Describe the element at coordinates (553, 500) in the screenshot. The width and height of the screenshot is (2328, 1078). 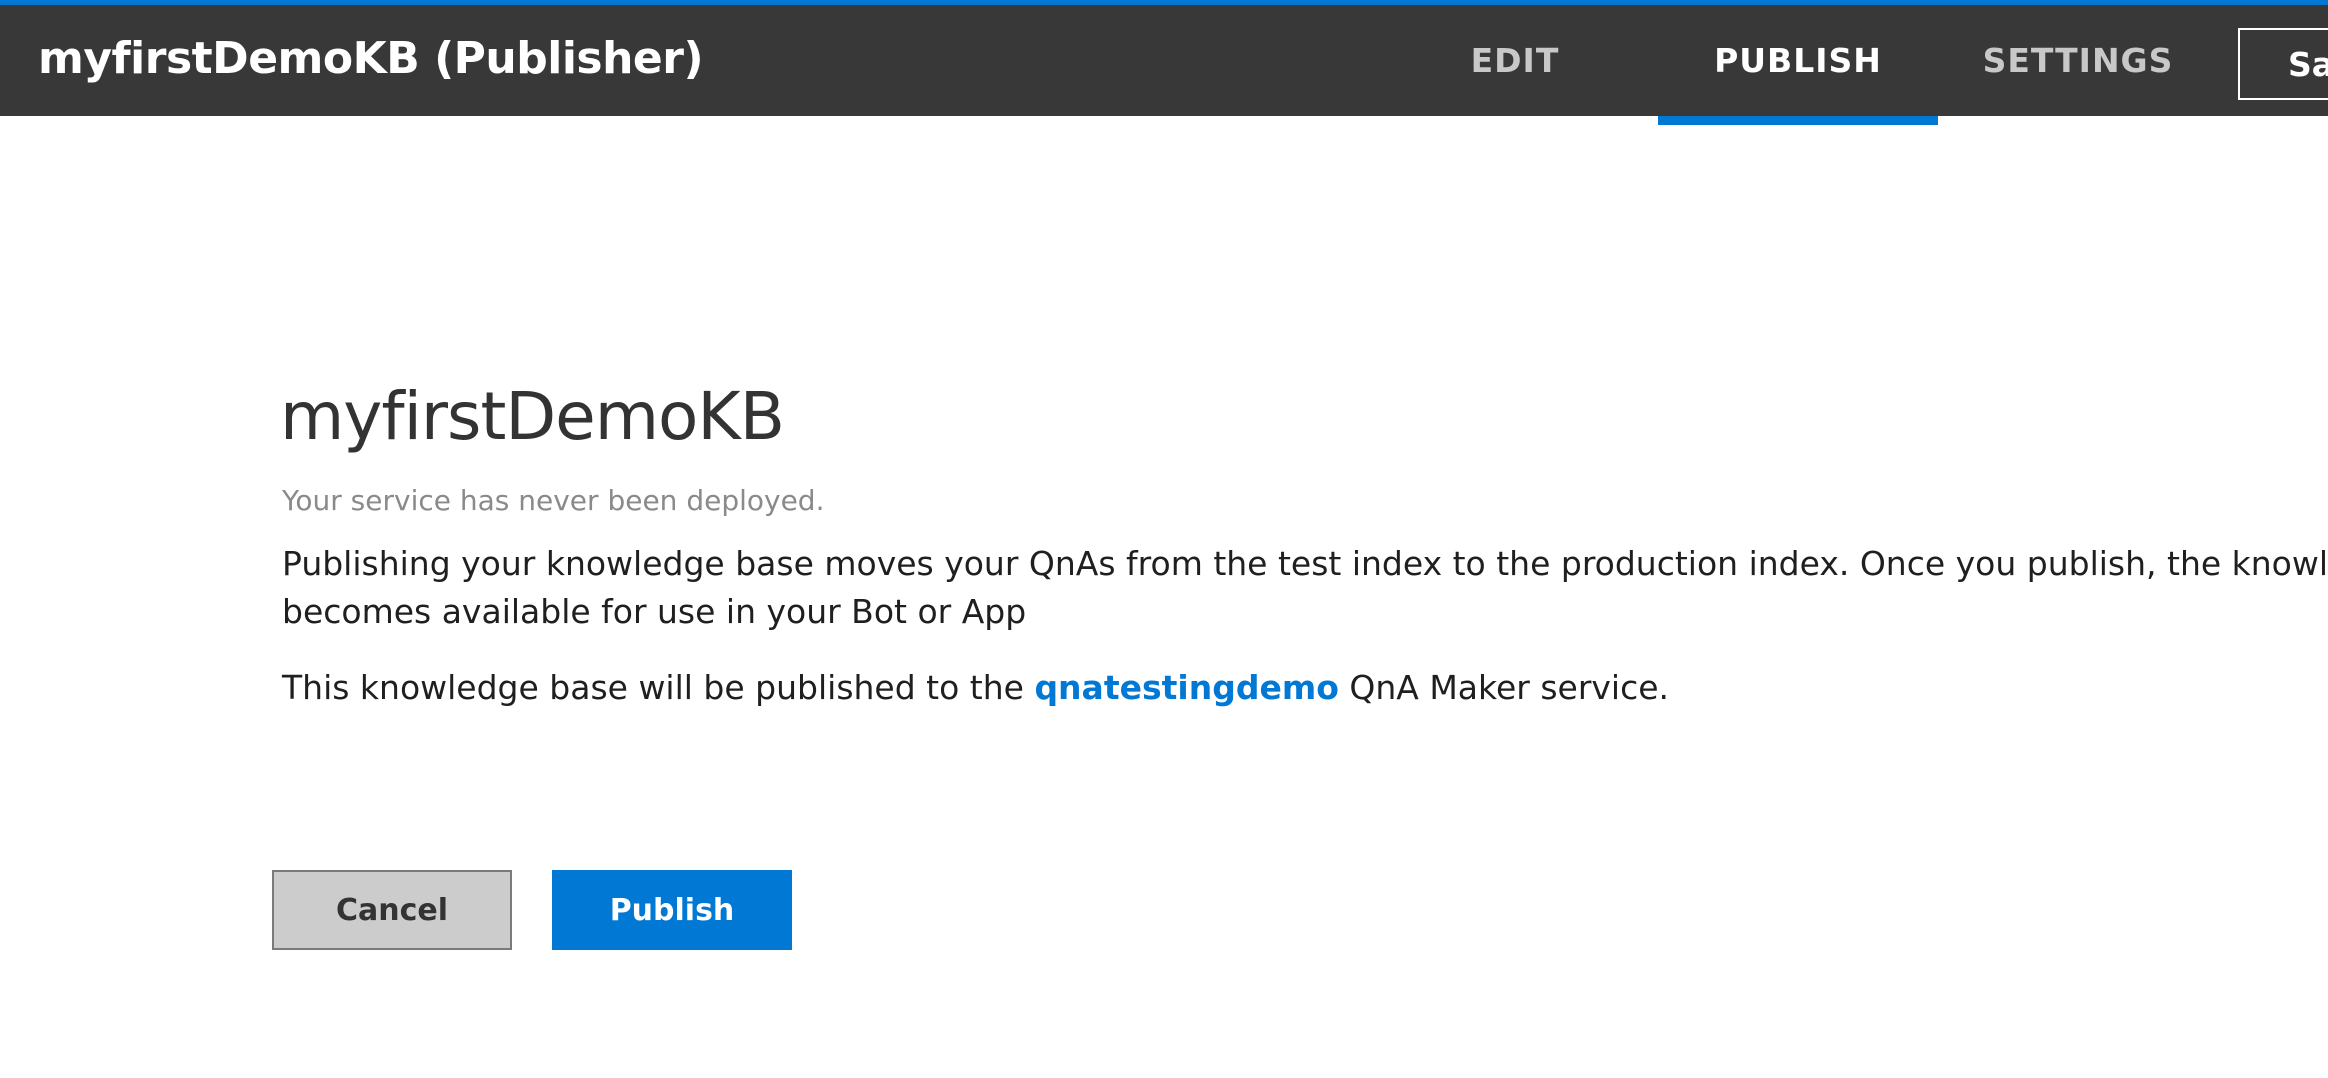
I see `deployment-status-text: Your service has never been deployed.` at that location.